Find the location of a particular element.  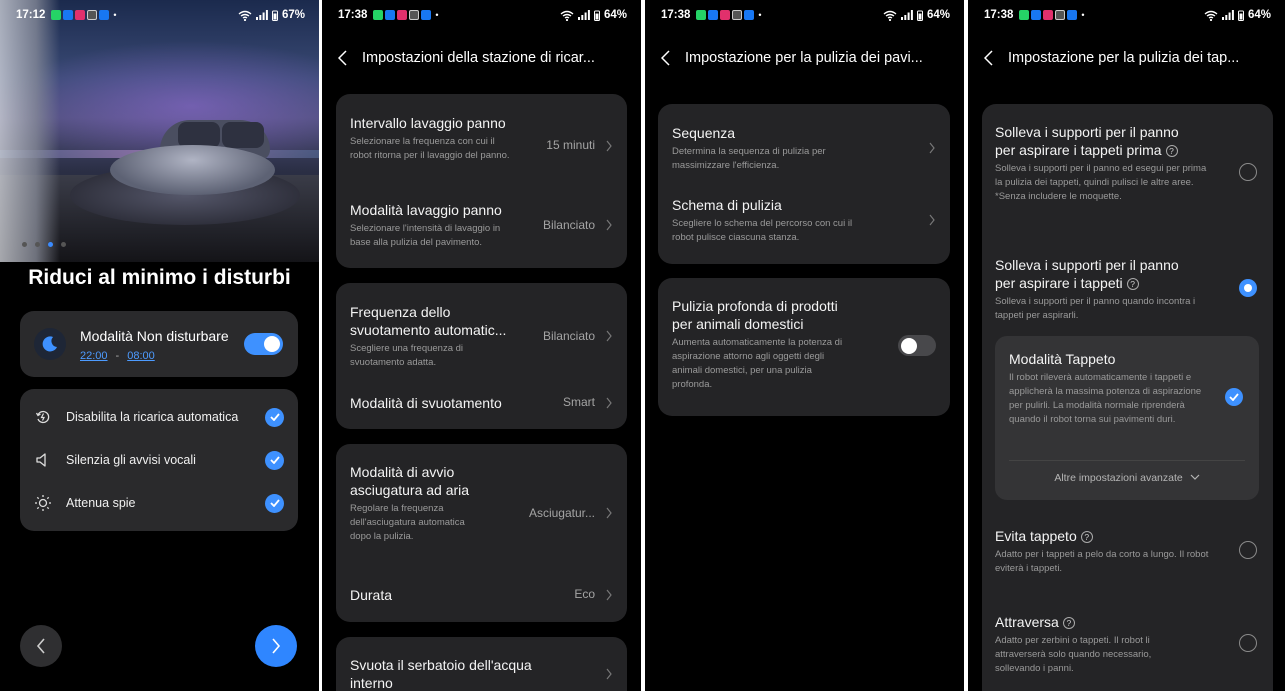

pet-deep-clean-toggle is located at coordinates (917, 345).